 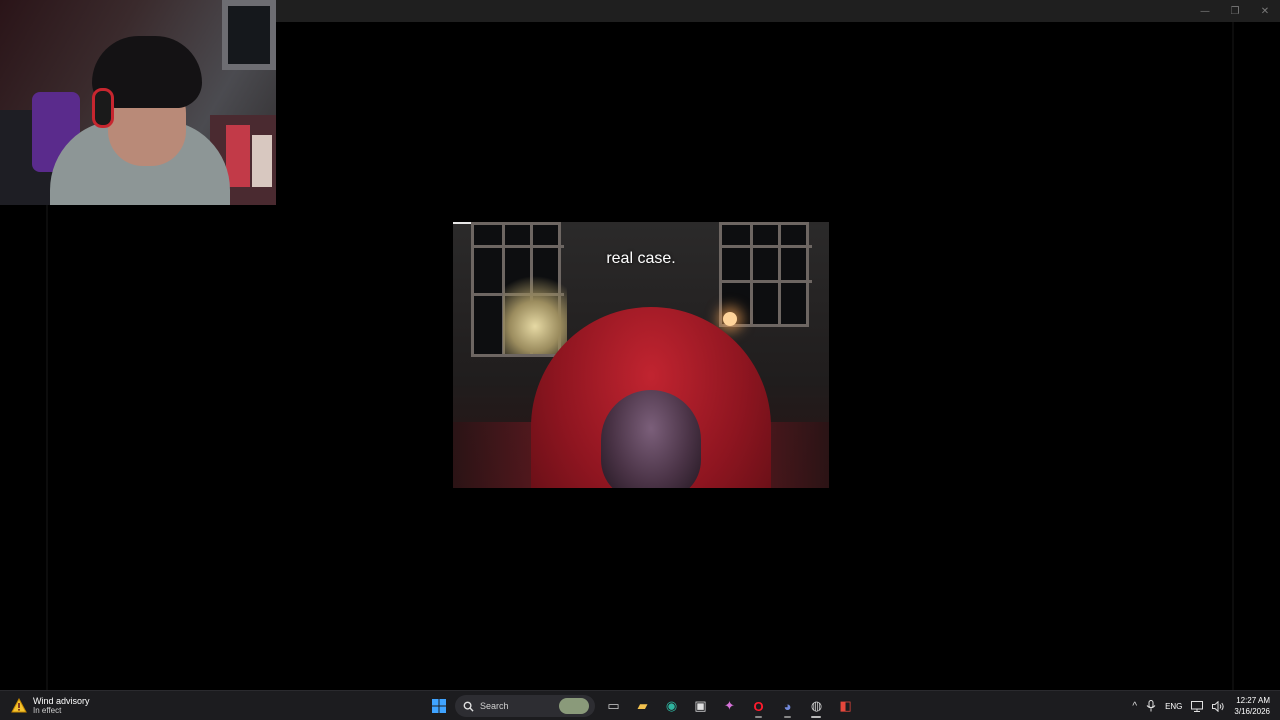 I want to click on language-indicator: ENG, so click(x=1173, y=706).